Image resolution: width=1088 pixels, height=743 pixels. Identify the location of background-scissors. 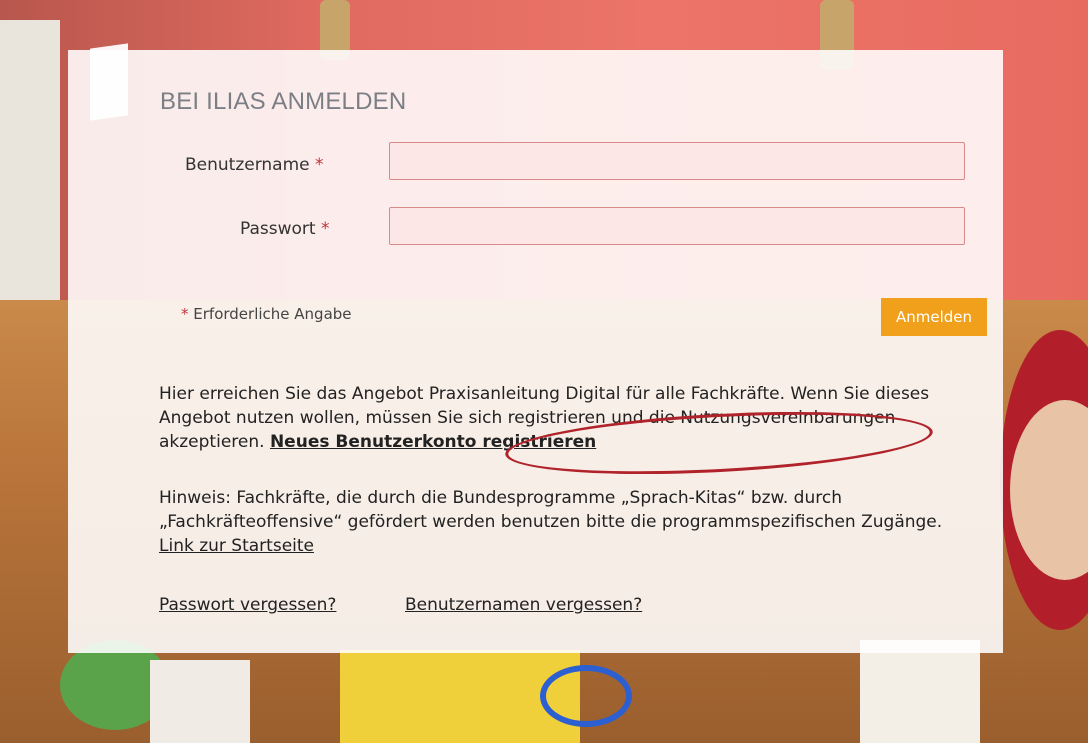
(586, 696).